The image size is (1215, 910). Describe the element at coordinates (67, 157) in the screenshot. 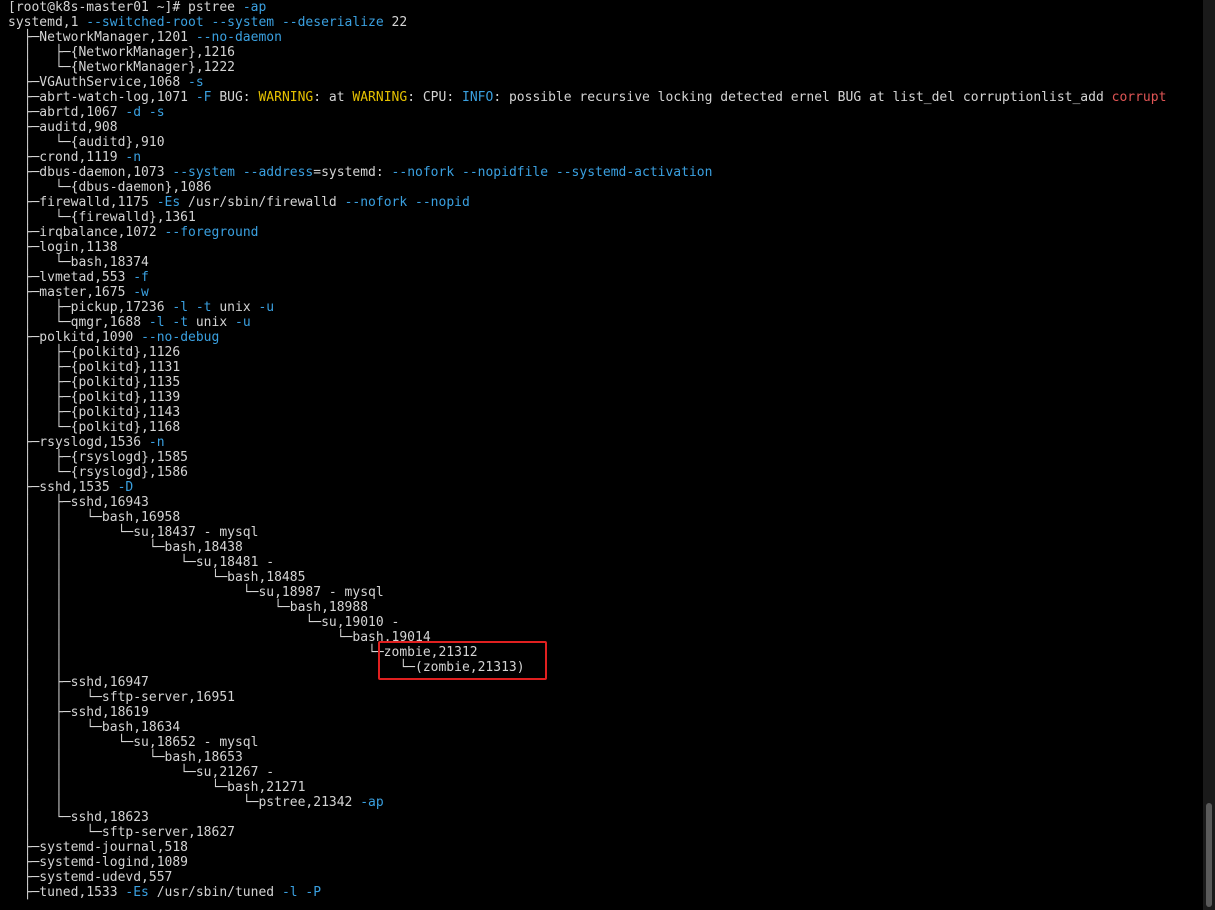

I see `terminal-text: ├─crond,1119` at that location.